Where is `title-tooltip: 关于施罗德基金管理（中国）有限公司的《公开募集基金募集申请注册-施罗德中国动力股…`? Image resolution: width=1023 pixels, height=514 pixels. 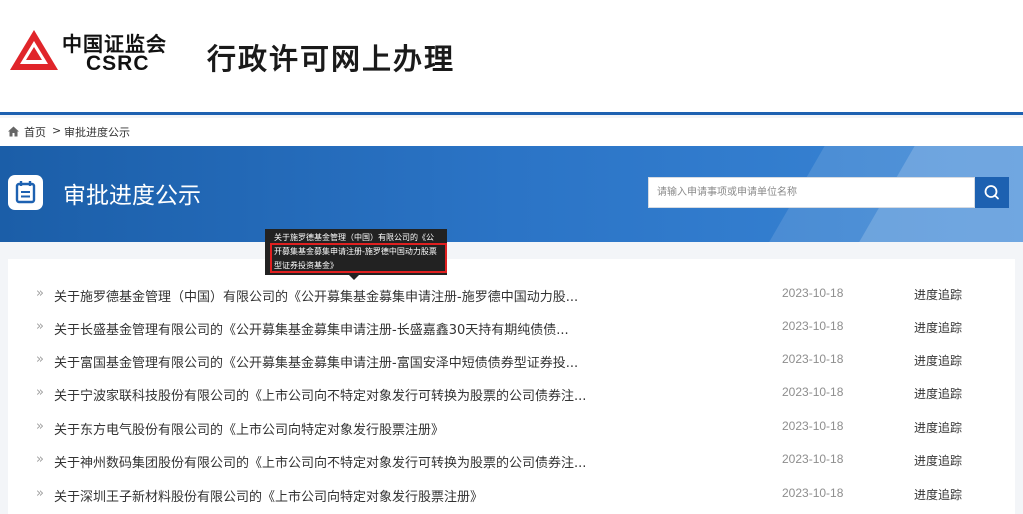 title-tooltip: 关于施罗德基金管理（中国）有限公司的《公开募集基金募集申请注册-施罗德中国动力股… is located at coordinates (356, 254).